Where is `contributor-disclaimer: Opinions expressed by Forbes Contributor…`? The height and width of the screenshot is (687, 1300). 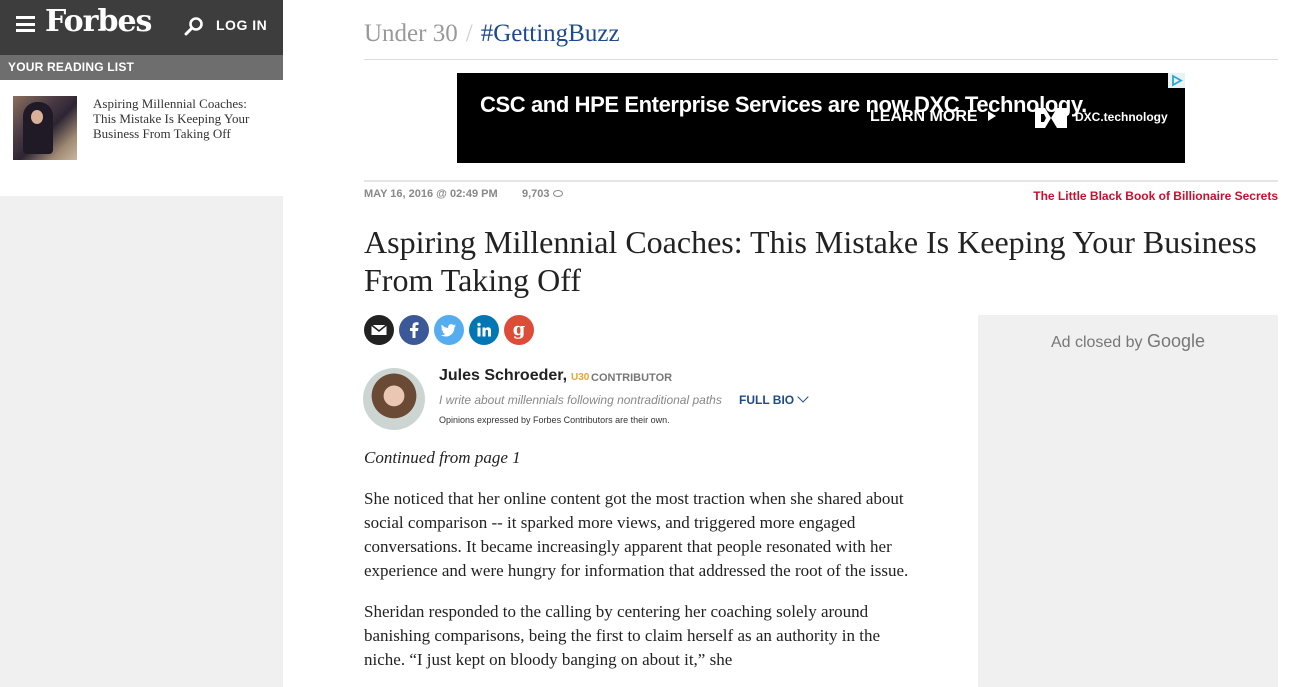
contributor-disclaimer: Opinions expressed by Forbes Contributor… is located at coordinates (554, 420).